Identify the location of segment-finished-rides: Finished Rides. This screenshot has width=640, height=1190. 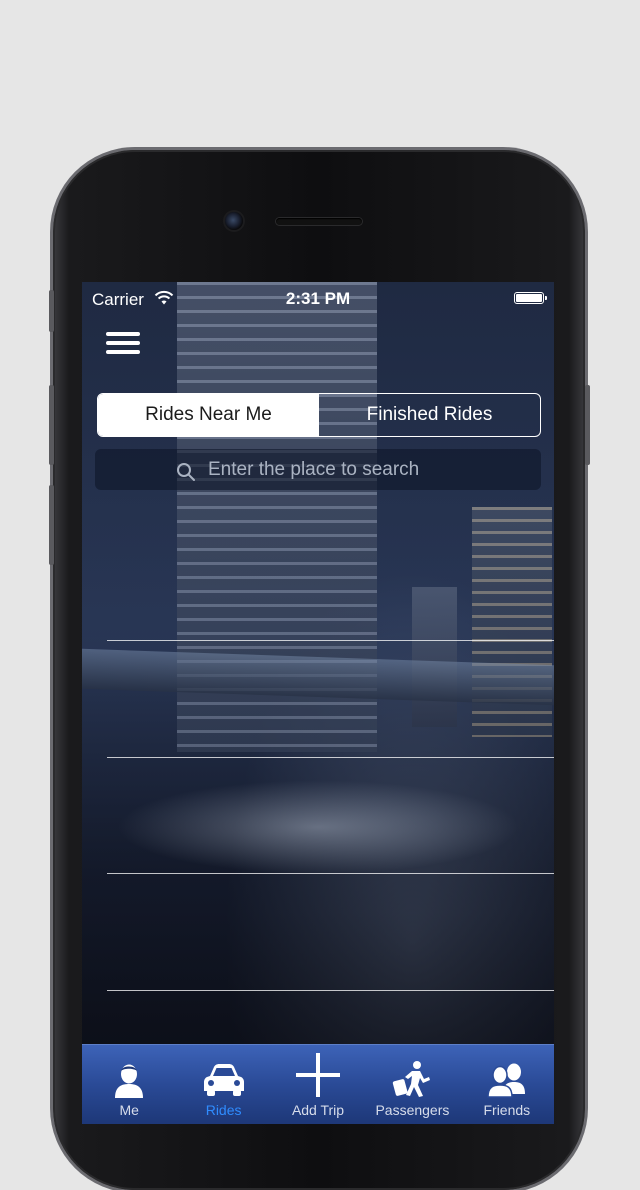
(429, 415).